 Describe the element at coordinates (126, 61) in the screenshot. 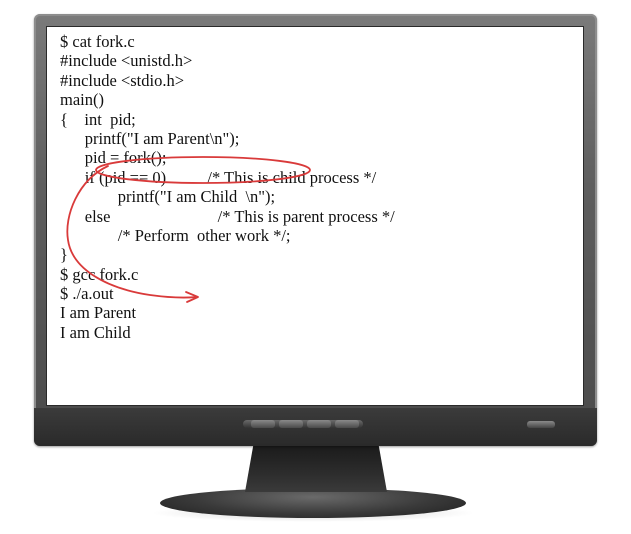

I see `code-line: #include <unistd.h>` at that location.